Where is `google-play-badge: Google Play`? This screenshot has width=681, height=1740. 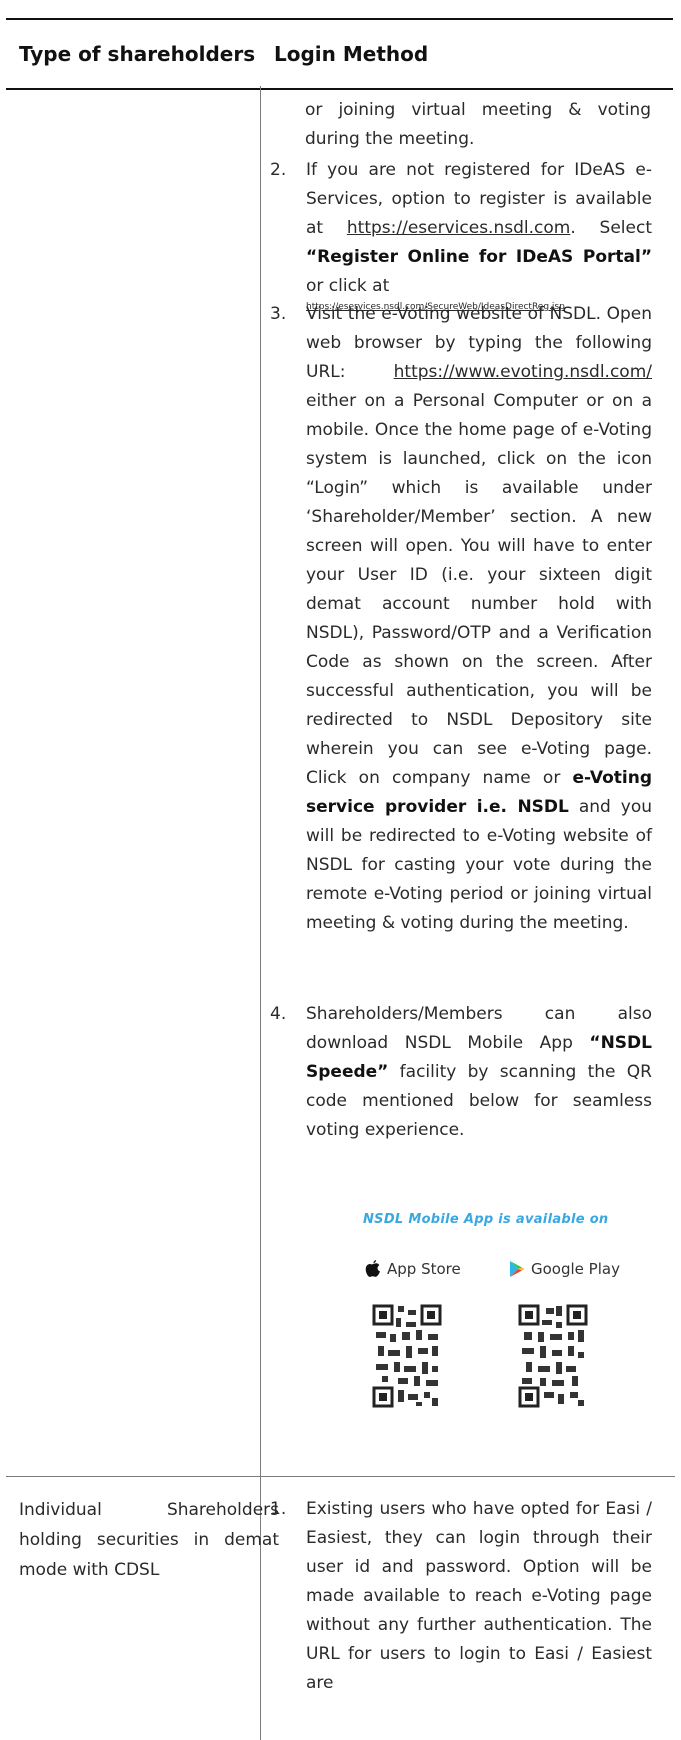 google-play-badge: Google Play is located at coordinates (564, 1269).